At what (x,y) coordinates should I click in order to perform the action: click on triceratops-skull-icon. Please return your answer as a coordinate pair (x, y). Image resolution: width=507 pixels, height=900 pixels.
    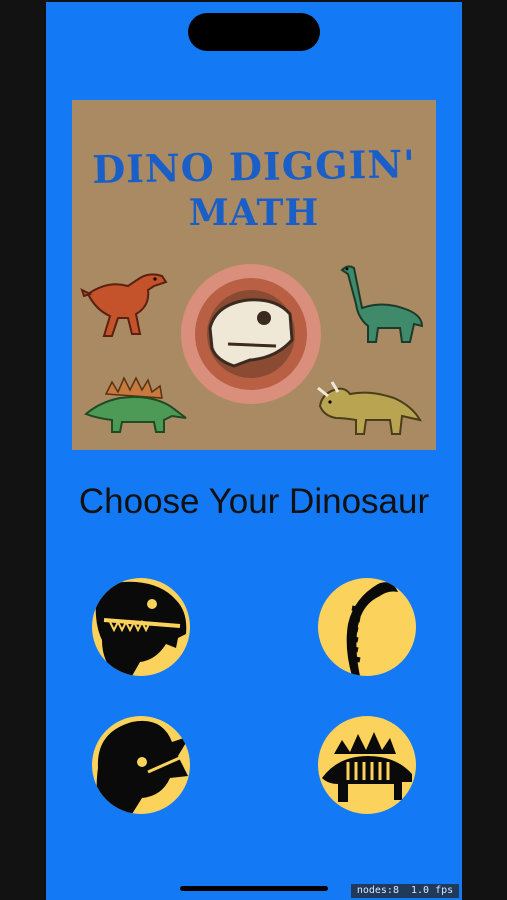
    Looking at the image, I should click on (143, 767).